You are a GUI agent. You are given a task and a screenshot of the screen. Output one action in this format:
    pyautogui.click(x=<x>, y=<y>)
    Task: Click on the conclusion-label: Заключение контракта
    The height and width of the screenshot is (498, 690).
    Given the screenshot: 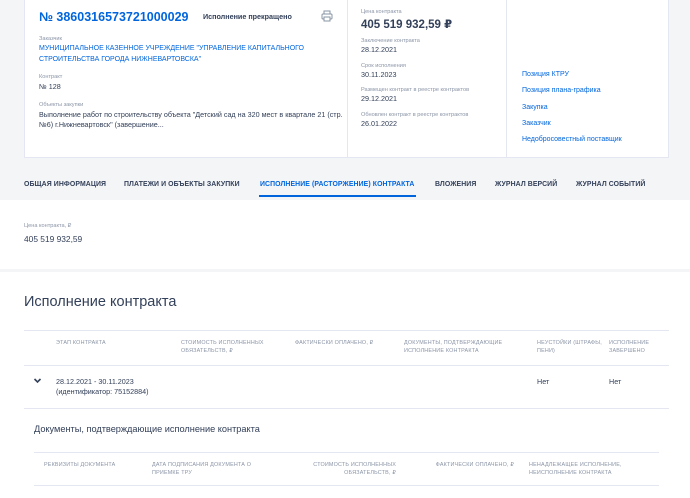 What is the action you would take?
    pyautogui.click(x=390, y=41)
    